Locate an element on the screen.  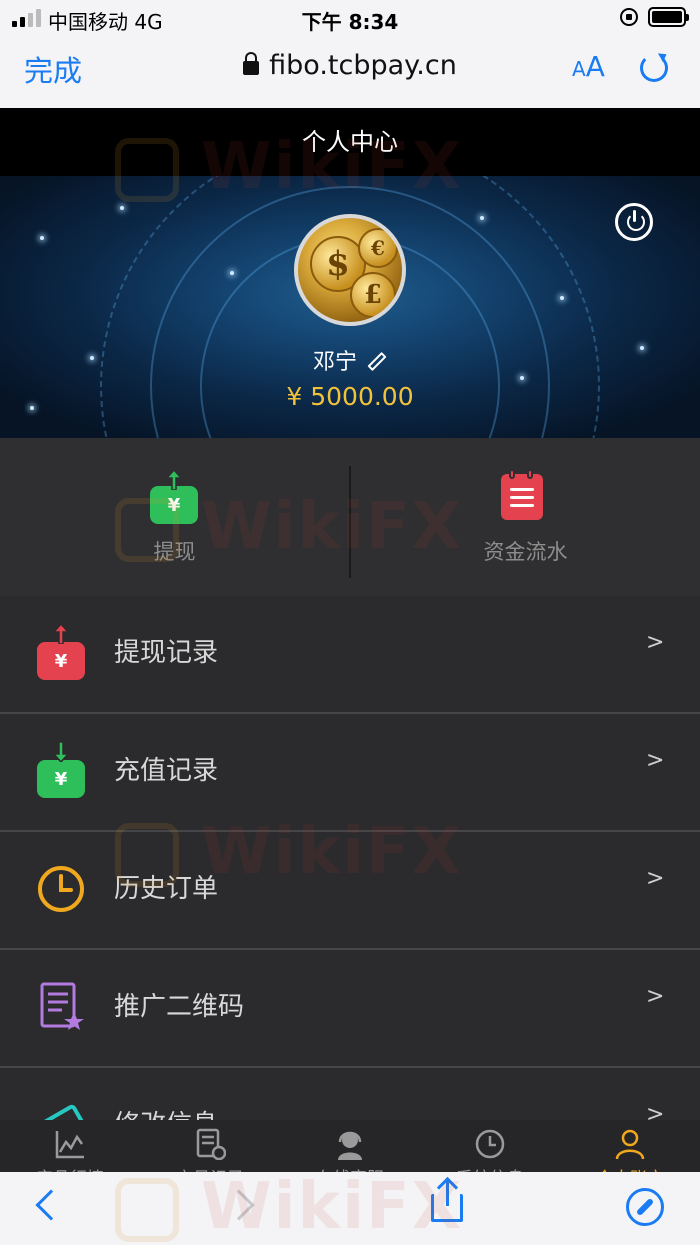
url-text: fibo.tcbpay.cn is located at coordinates (363, 65).